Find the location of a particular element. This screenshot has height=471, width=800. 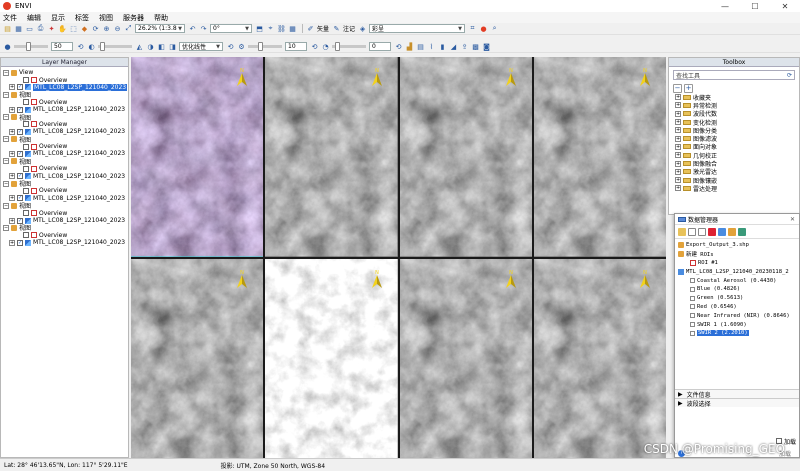

layer-overview-row: Overview is located at coordinates (65, 235).